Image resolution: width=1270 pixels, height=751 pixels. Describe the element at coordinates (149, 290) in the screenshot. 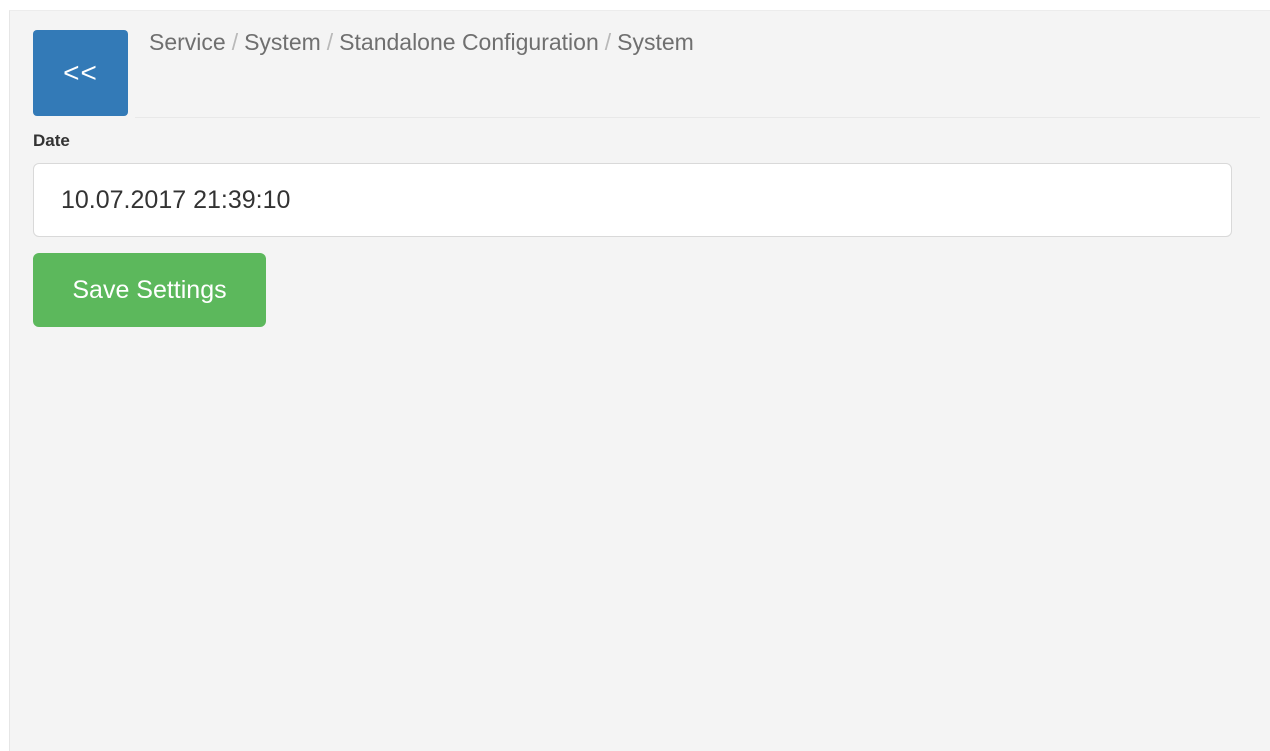

I see `save-settings-button: Save Settings` at that location.